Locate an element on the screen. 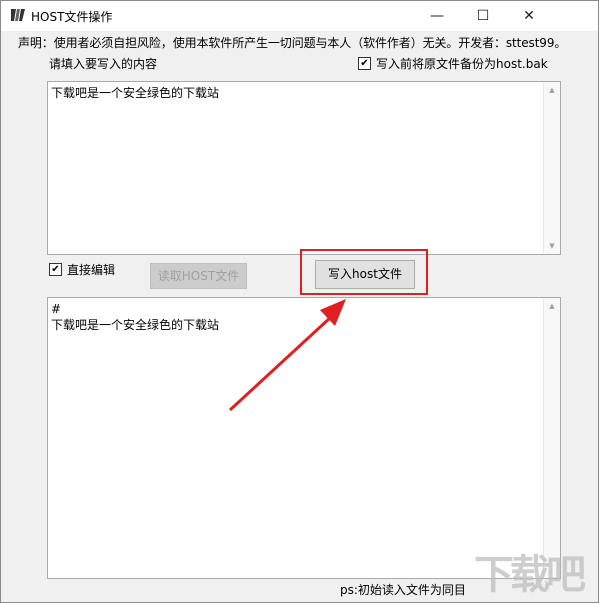  annotation-arrow-icon is located at coordinates (287, 355).